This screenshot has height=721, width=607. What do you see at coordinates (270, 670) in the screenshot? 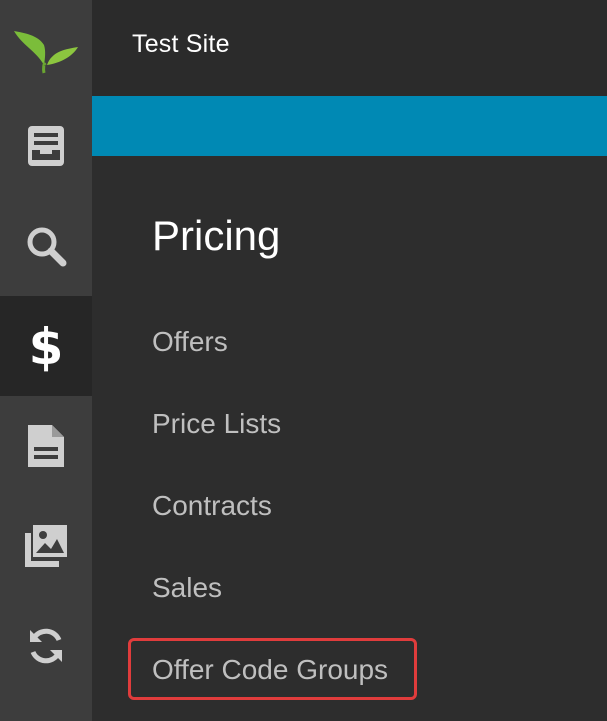
I see `menu-item-offer-code-groups: Offer Code Groups` at bounding box center [270, 670].